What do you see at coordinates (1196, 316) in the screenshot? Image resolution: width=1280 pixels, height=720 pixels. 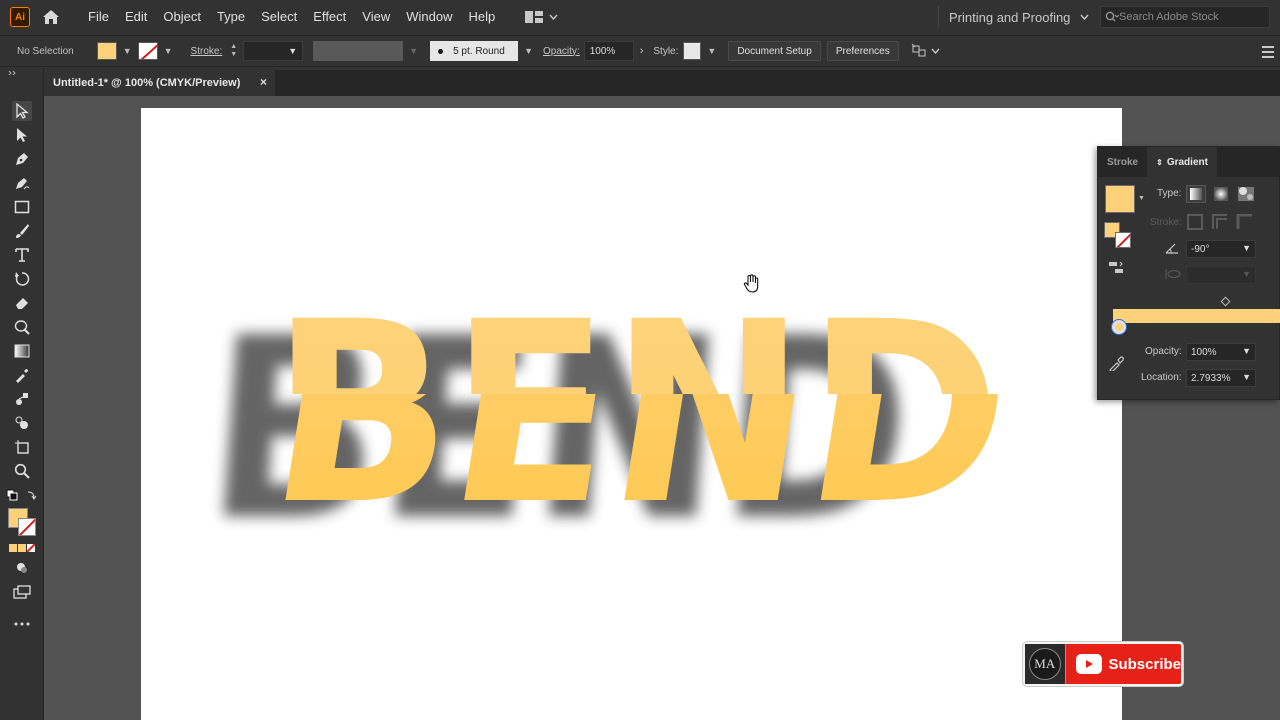 I see `gradient-slider` at bounding box center [1196, 316].